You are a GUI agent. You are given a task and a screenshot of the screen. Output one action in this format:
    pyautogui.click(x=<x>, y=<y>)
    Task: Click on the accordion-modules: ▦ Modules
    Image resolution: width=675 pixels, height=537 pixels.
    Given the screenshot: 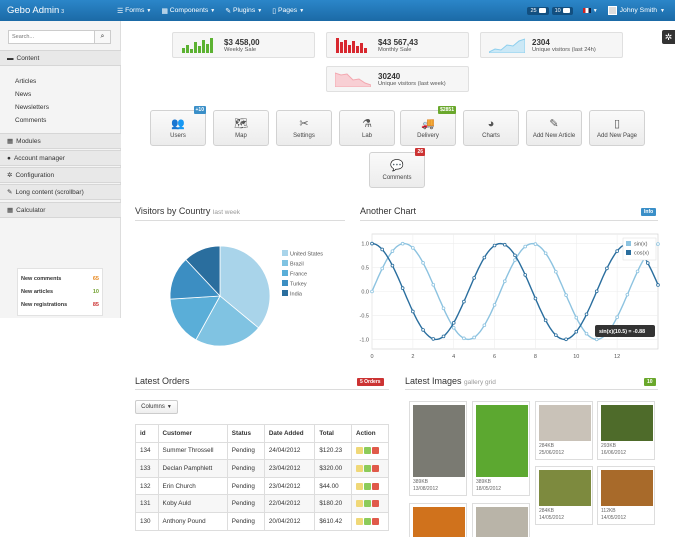 What is the action you would take?
    pyautogui.click(x=60, y=141)
    